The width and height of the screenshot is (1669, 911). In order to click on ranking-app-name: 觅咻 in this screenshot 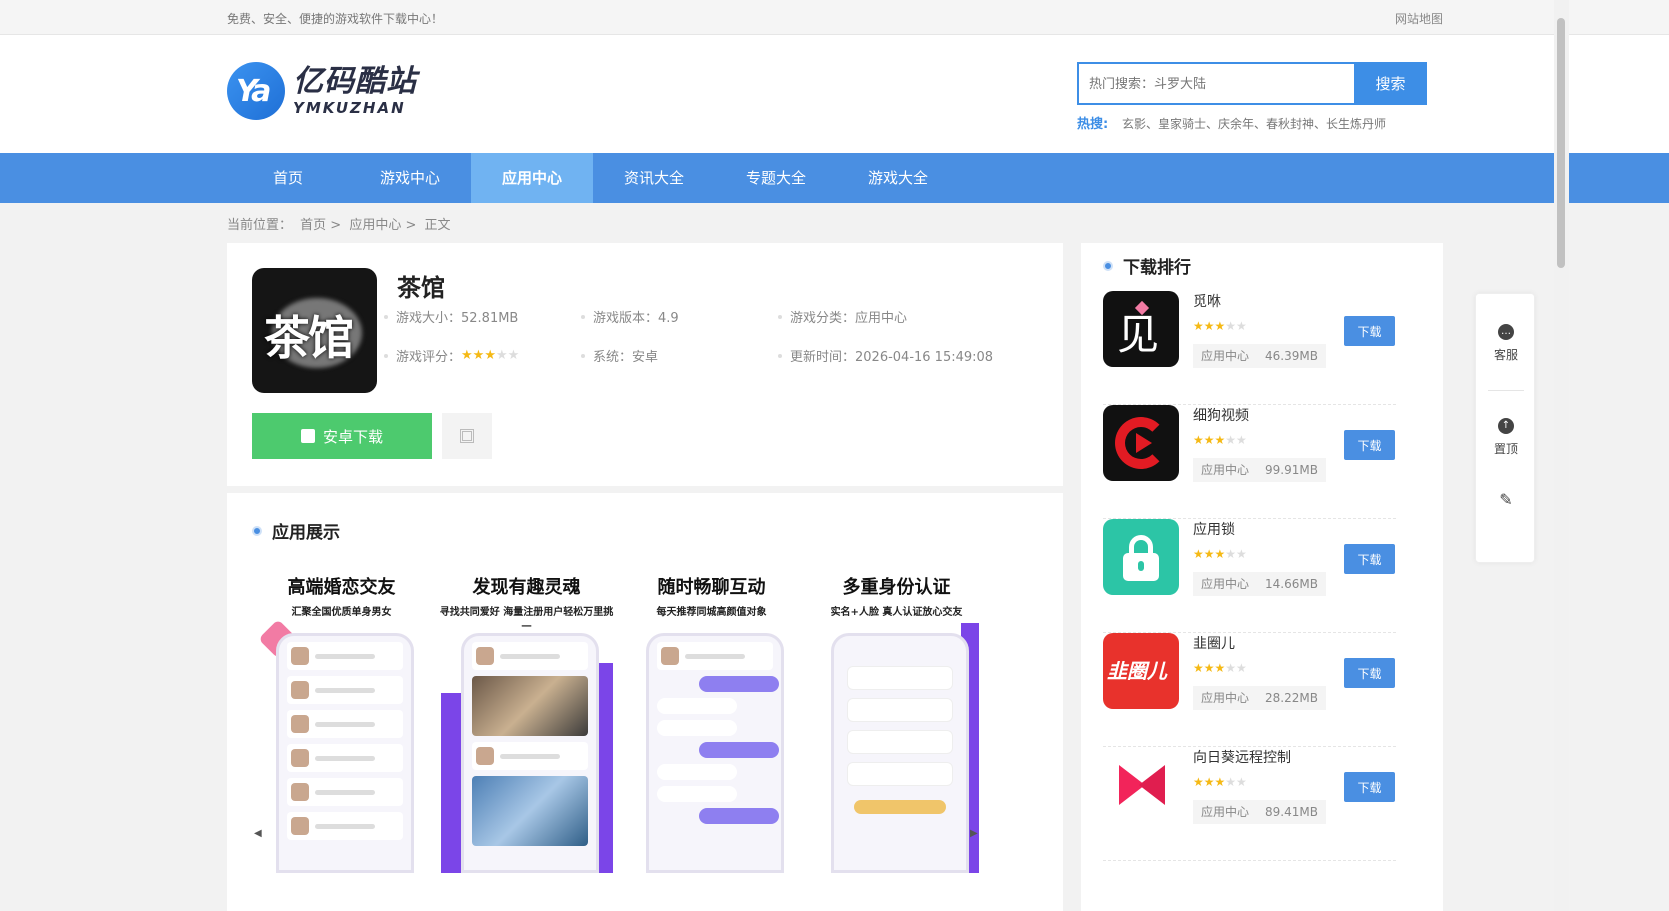, I will do `click(1207, 301)`.